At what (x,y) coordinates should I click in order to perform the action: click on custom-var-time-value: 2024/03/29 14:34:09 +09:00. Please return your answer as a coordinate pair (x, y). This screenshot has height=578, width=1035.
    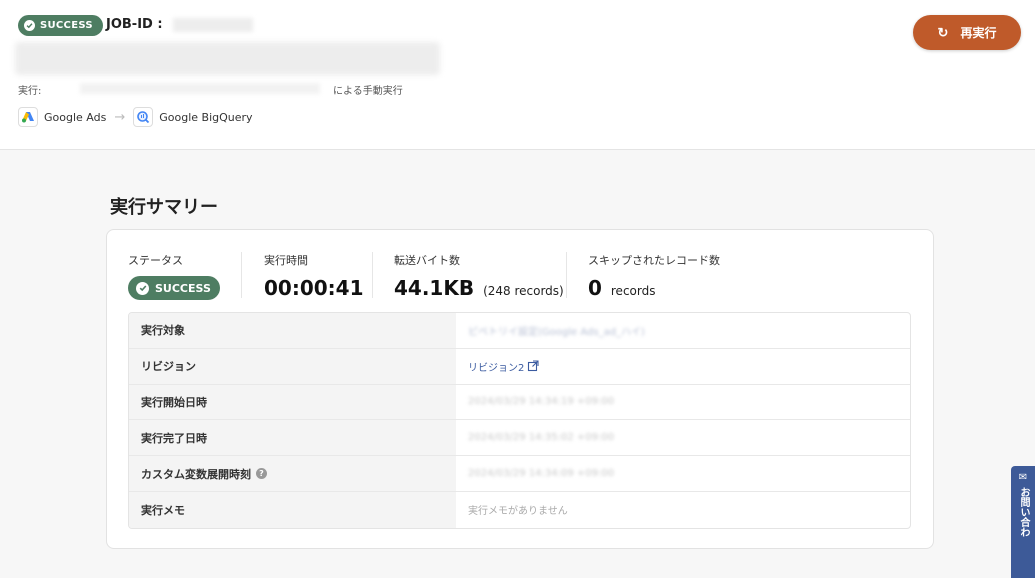
    Looking at the image, I should click on (541, 474).